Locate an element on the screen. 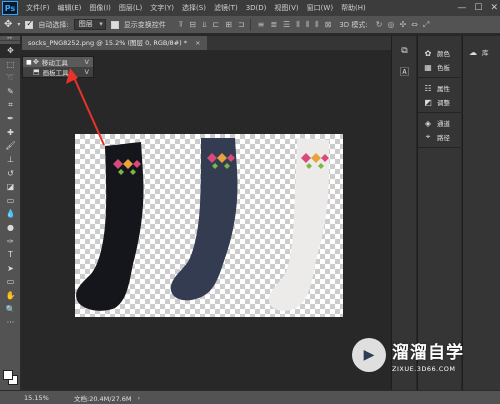 The width and height of the screenshot is (500, 404). align-vcenter-icon: ⊟ is located at coordinates (192, 25).